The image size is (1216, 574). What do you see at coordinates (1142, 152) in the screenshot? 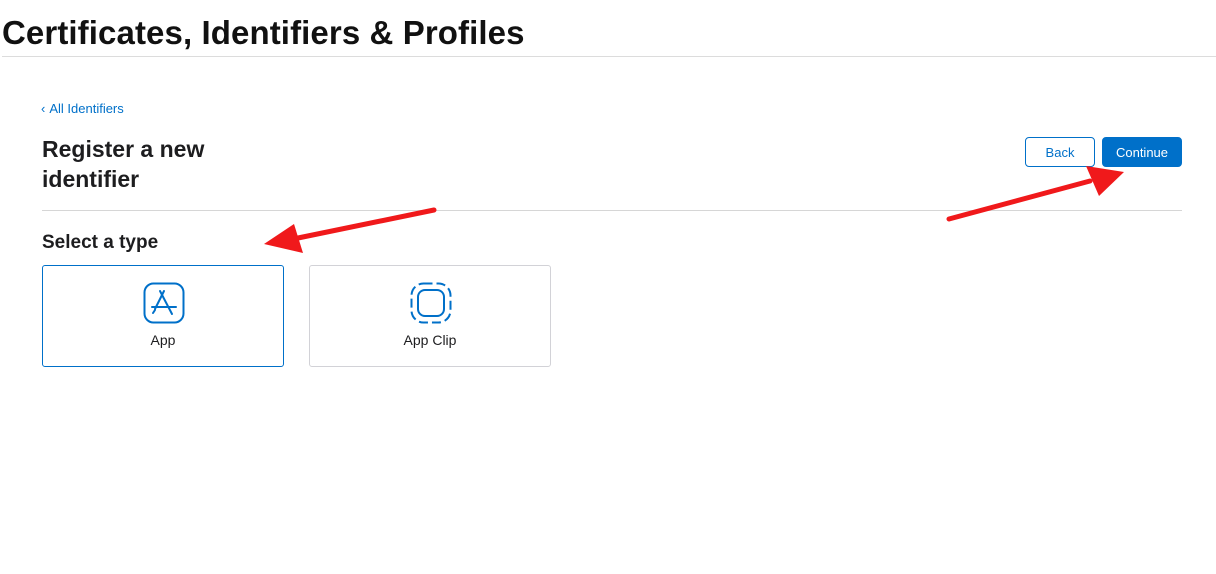
I see `continue-button: Continue` at bounding box center [1142, 152].